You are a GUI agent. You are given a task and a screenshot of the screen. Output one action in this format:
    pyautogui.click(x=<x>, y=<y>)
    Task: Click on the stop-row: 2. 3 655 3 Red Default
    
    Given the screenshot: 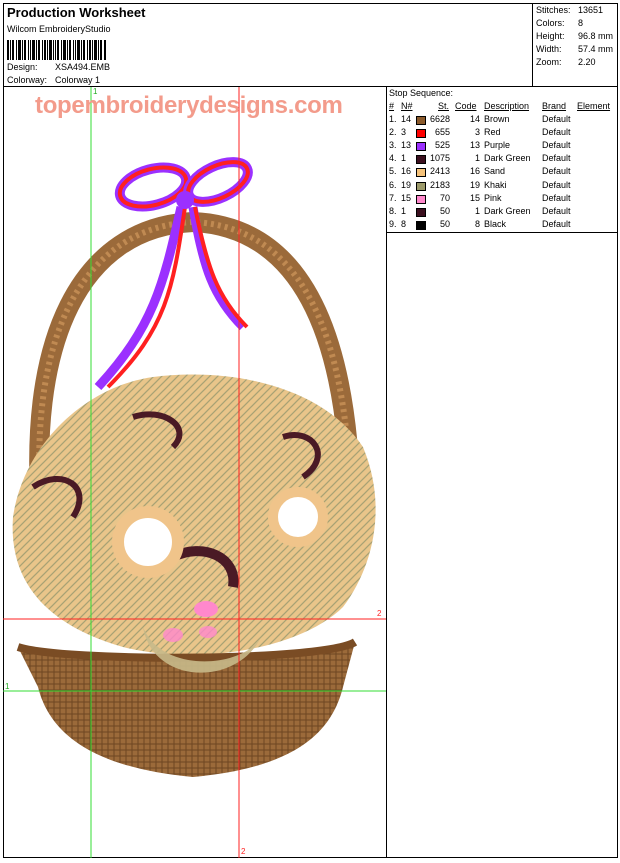 What is the action you would take?
    pyautogui.click(x=502, y=133)
    